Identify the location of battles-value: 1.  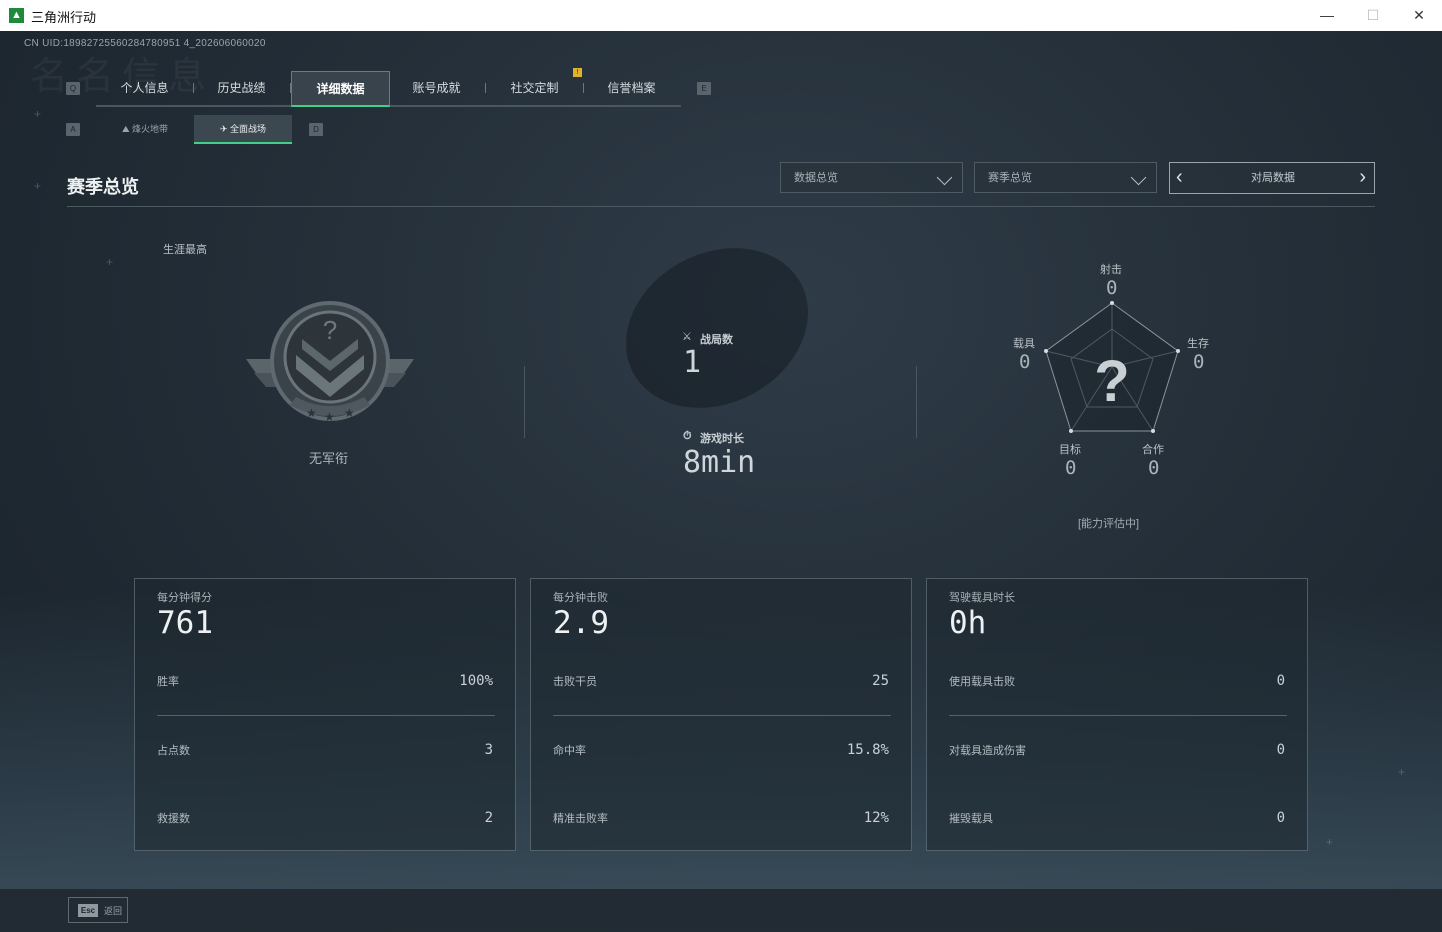
(692, 362).